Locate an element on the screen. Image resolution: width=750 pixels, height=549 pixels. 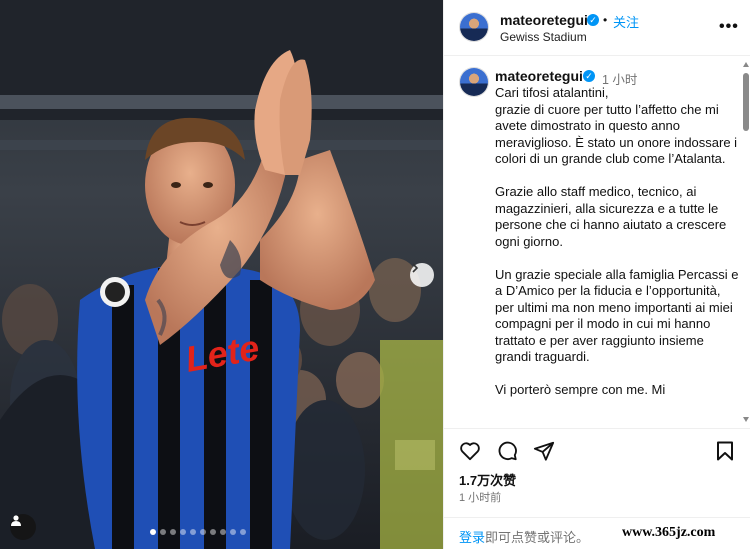
site-watermark: www.365jz.com is located at coordinates (669, 532).